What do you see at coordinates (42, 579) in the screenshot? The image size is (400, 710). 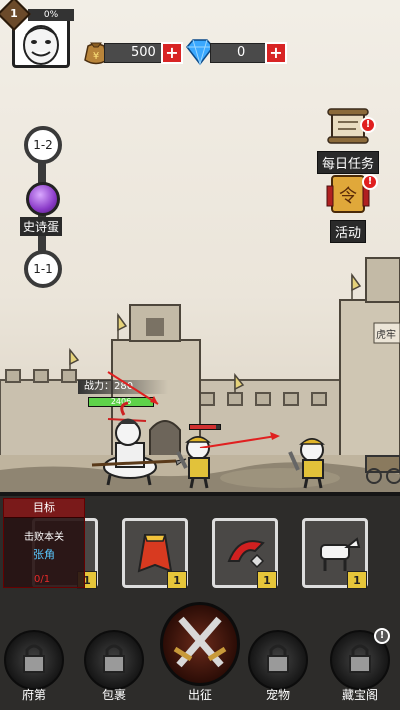 I see `objective-progress: 0/1` at bounding box center [42, 579].